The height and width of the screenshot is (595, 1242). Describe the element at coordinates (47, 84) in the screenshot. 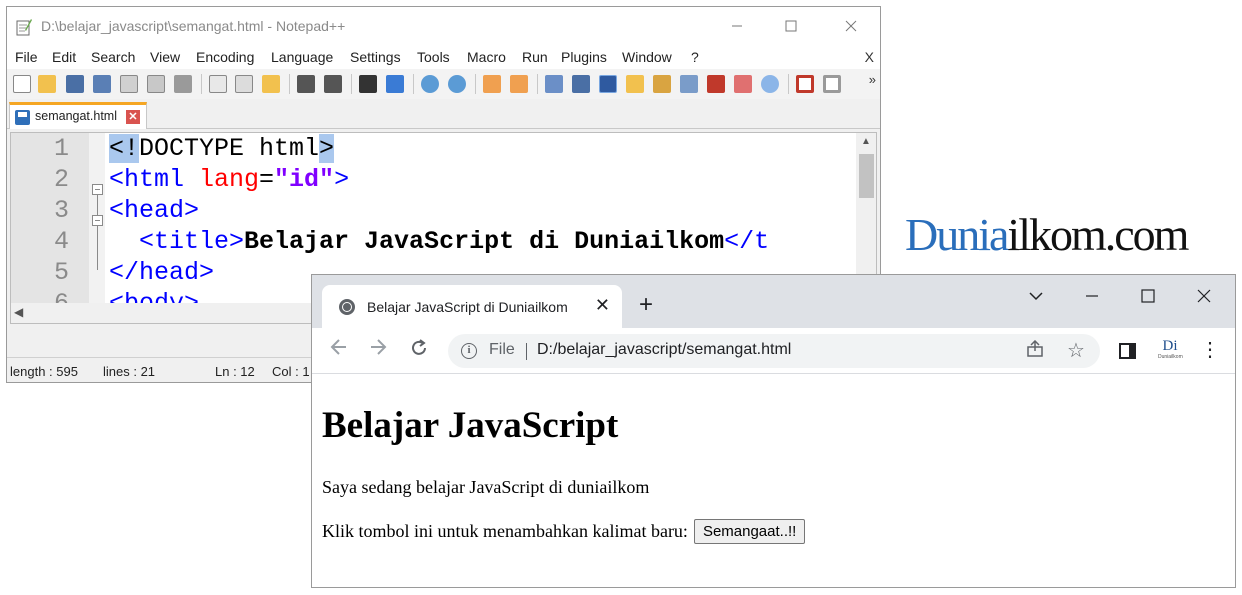

I see `open-file-icon` at that location.